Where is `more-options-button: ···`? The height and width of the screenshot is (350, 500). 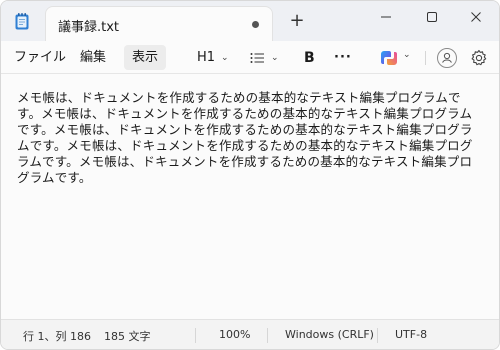
more-options-button: ··· is located at coordinates (343, 57).